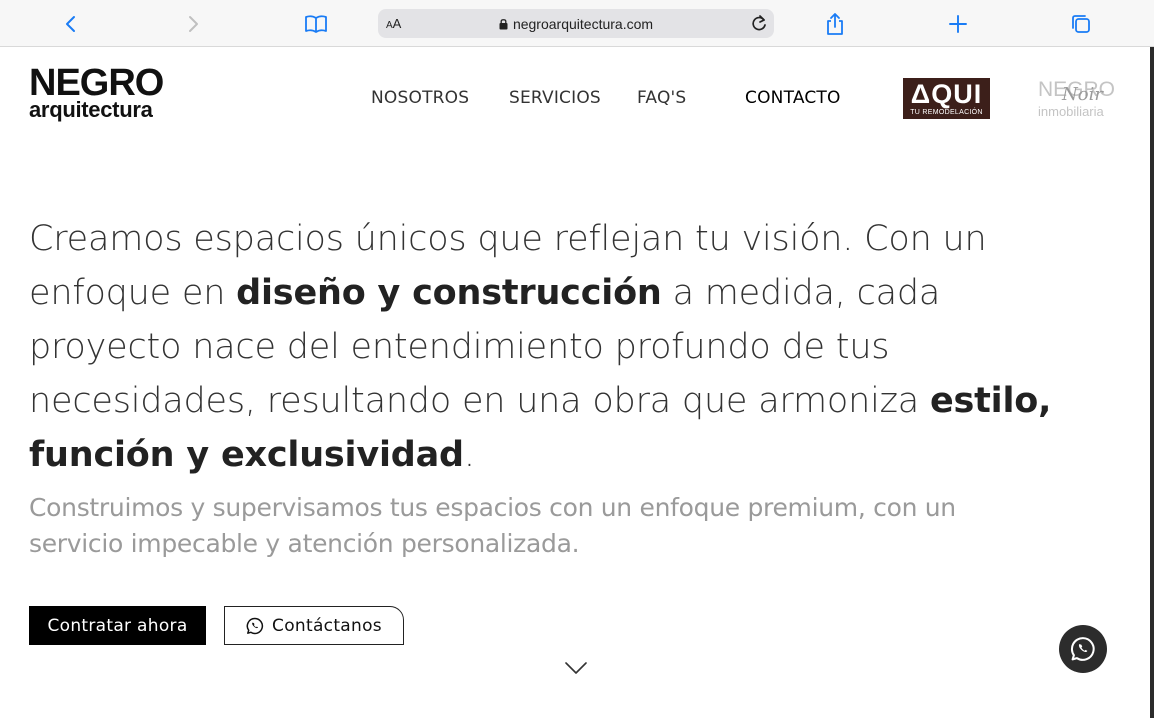 The height and width of the screenshot is (718, 1154). I want to click on nav-contacto: CONTACTO, so click(793, 98).